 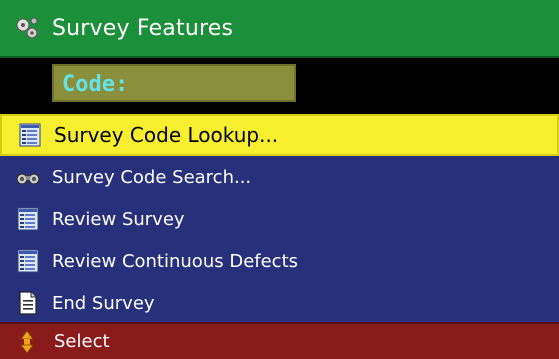 I want to click on menu-item-label: Review Survey, so click(x=118, y=219).